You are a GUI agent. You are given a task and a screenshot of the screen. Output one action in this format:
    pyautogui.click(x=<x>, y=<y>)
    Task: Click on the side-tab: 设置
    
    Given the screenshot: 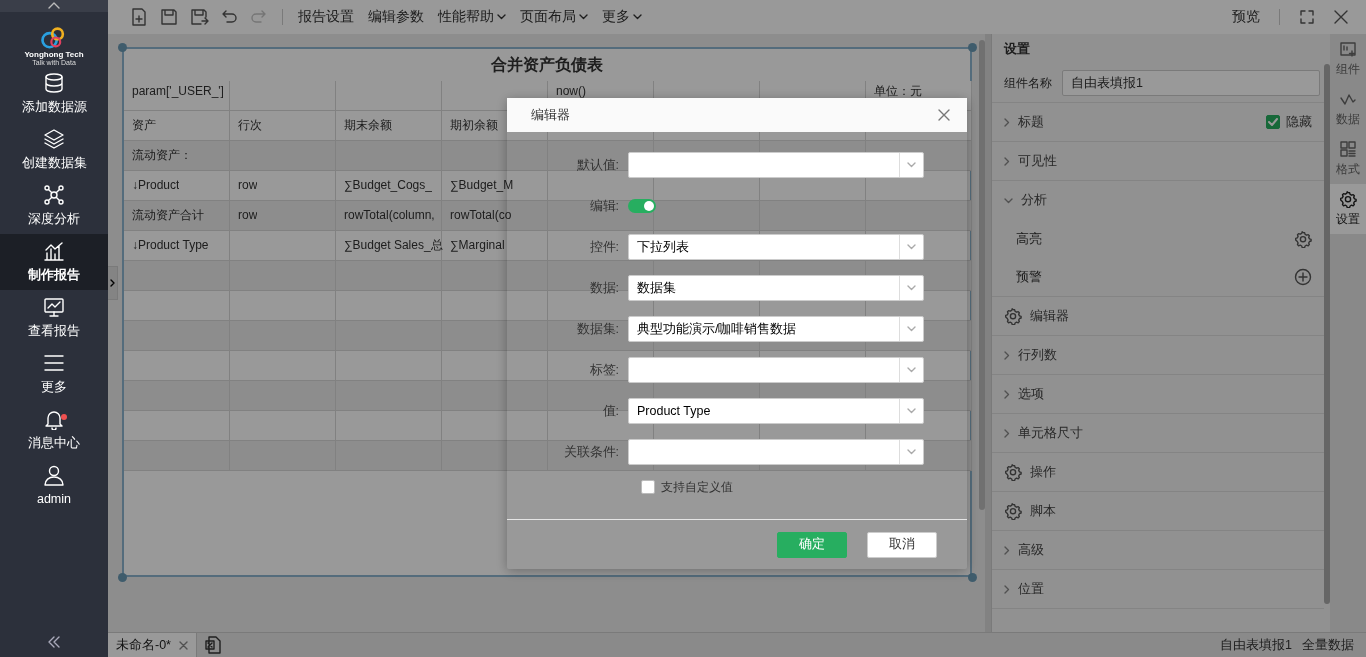 What is the action you would take?
    pyautogui.click(x=1348, y=209)
    